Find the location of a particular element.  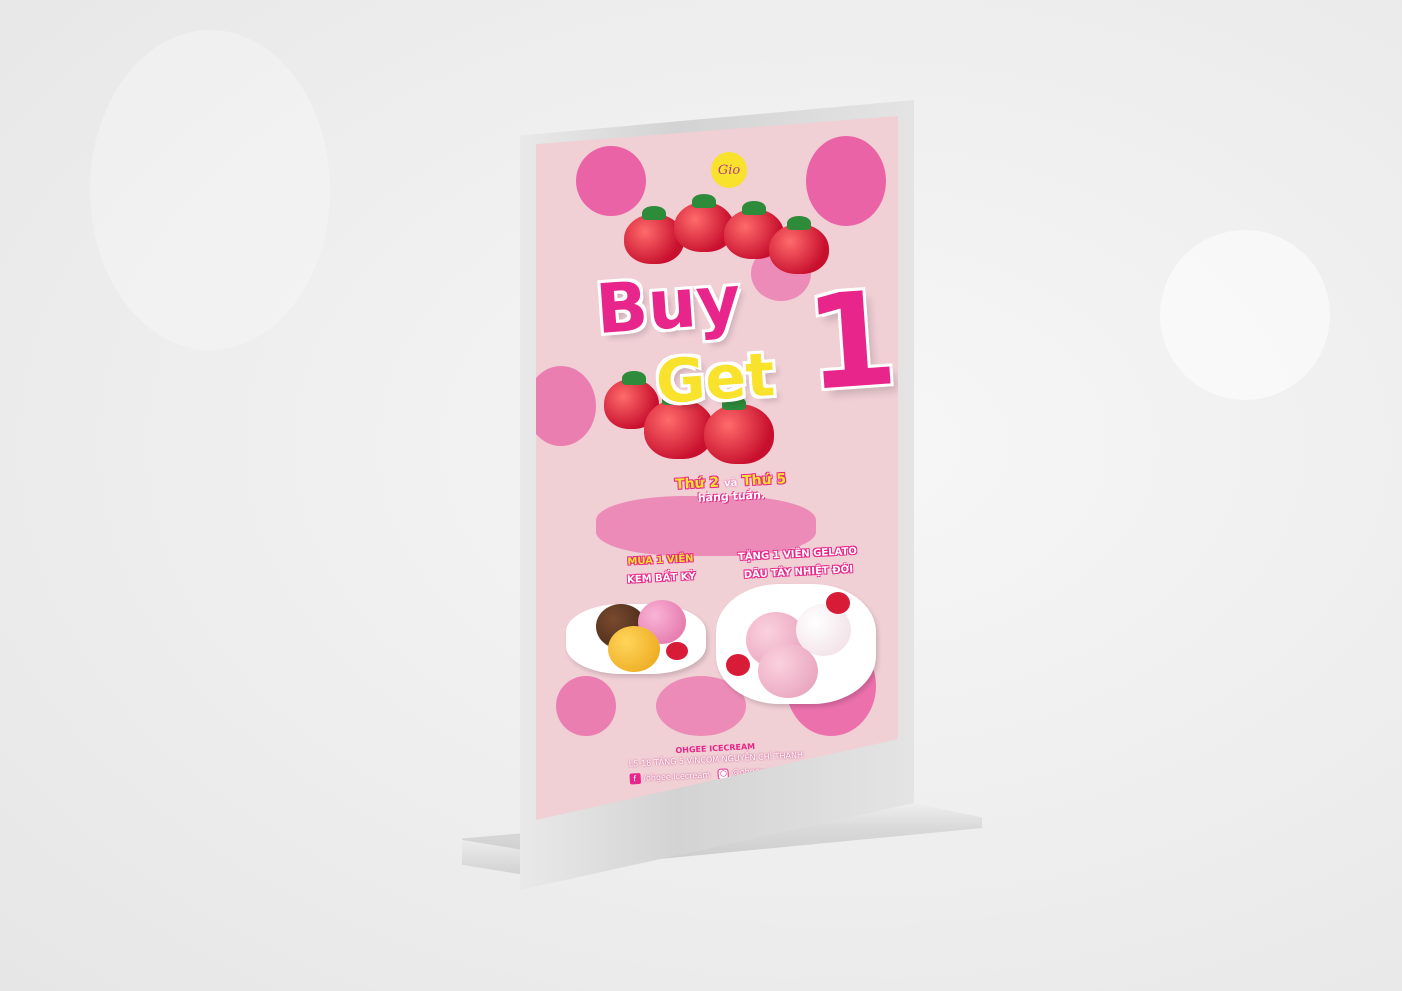

facebook-link: f/ohgee.icecream is located at coordinates (670, 777).